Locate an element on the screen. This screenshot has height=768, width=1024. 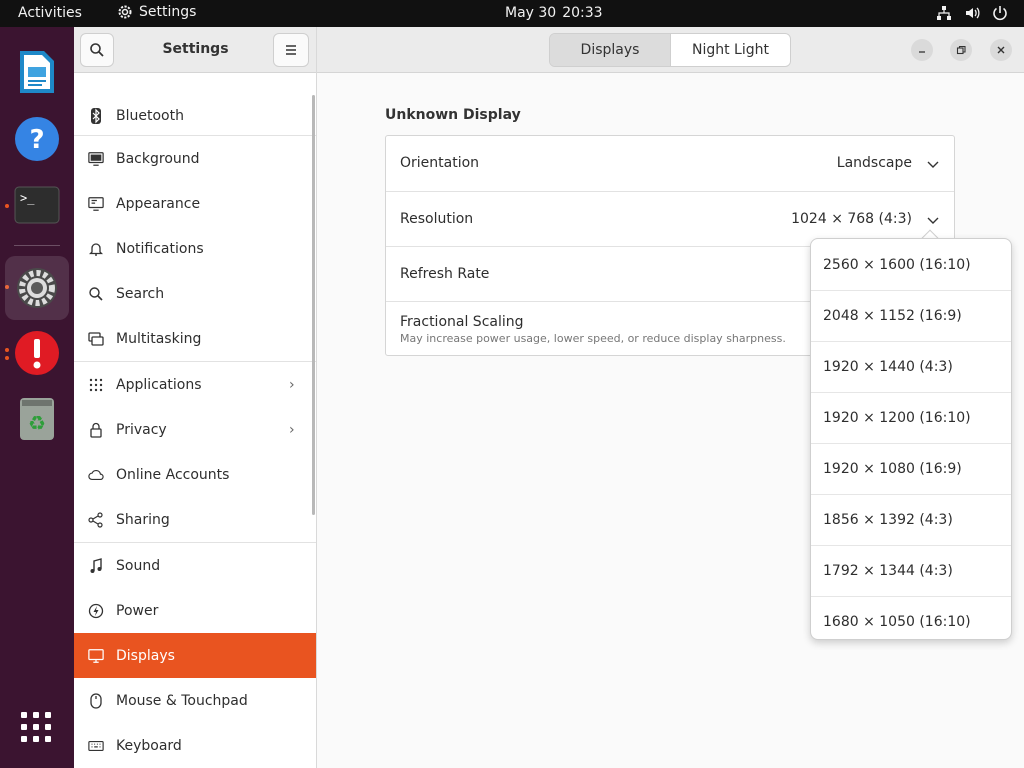
sidebar-item-label: Search is located at coordinates (140, 293).